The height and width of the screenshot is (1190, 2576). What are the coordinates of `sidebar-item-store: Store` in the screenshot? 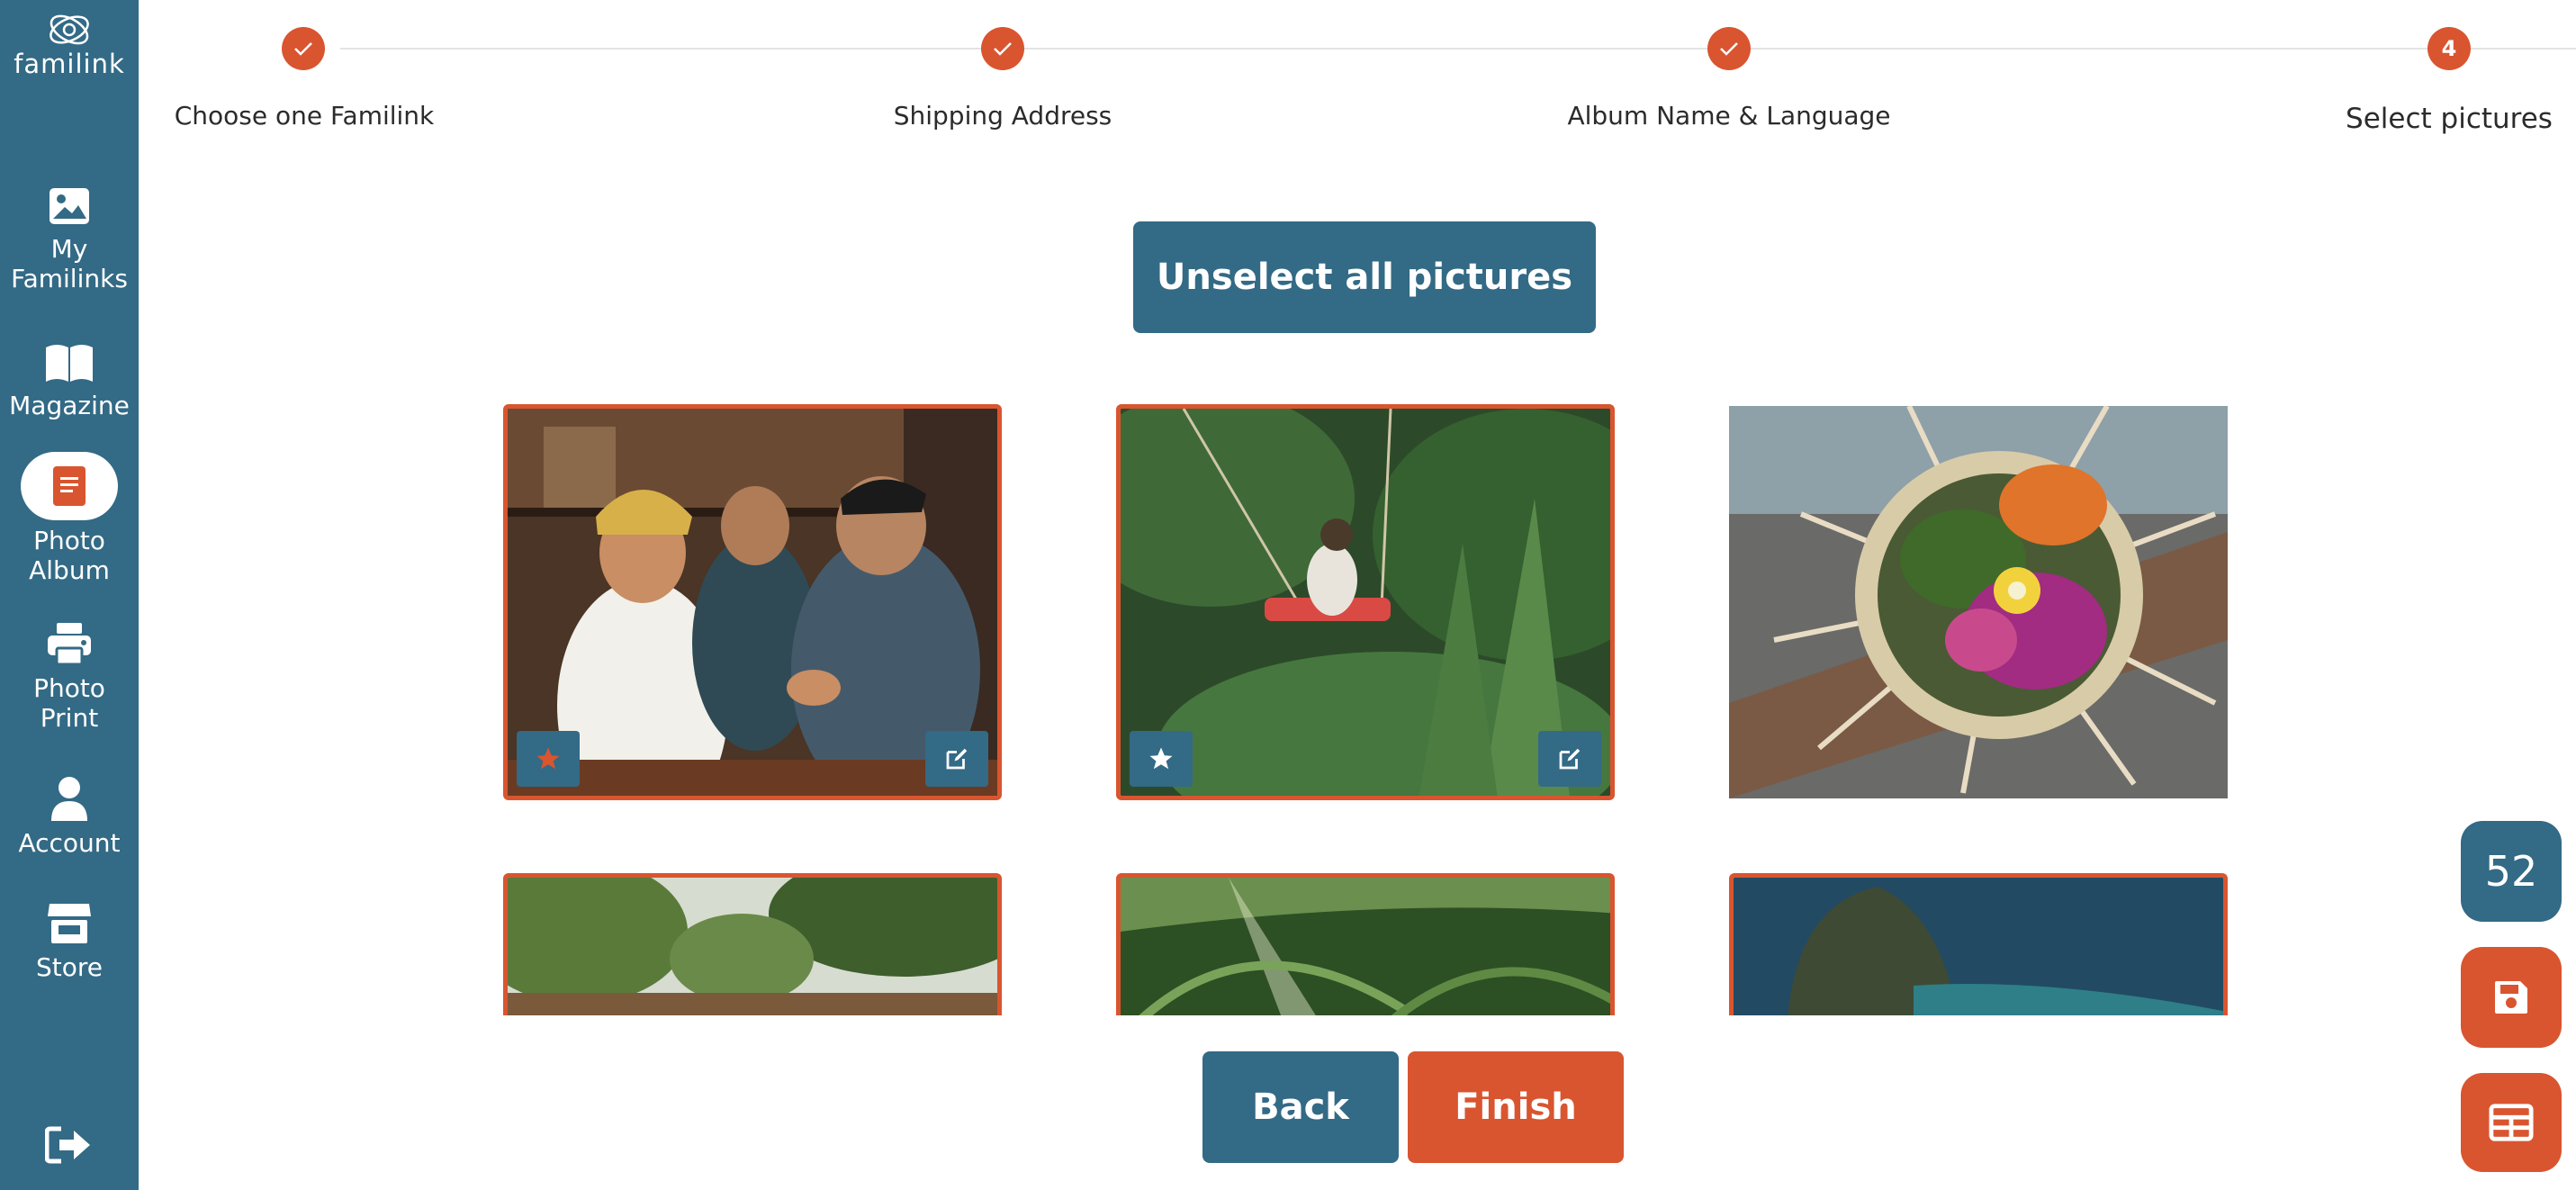 It's located at (69, 941).